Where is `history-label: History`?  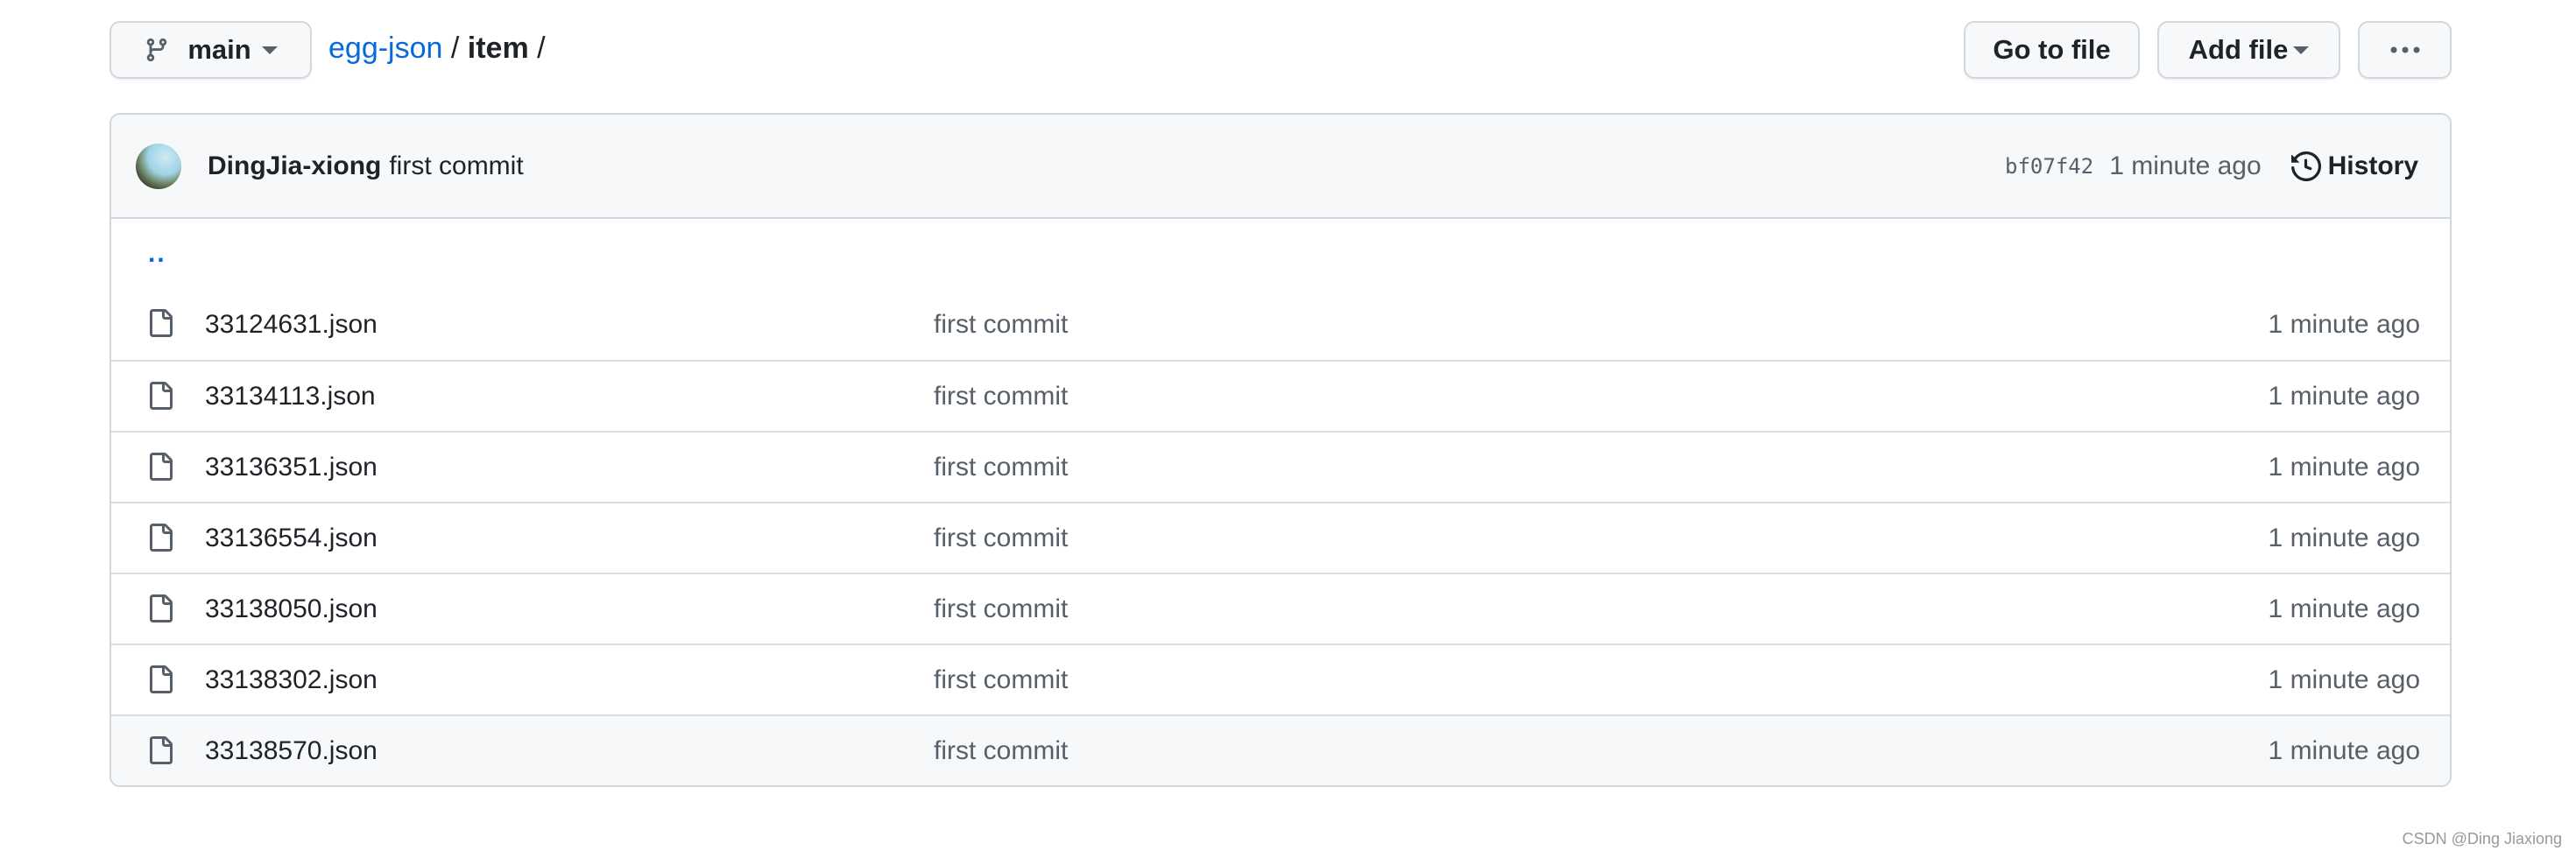
history-label: History is located at coordinates (2372, 165).